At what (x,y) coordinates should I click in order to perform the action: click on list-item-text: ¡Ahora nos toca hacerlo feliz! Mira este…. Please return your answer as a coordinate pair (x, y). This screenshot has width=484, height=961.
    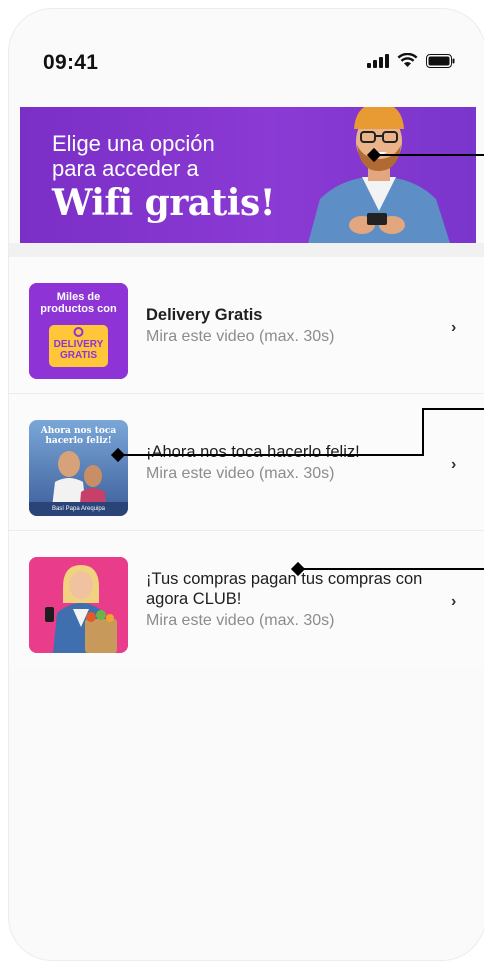
    Looking at the image, I should click on (296, 463).